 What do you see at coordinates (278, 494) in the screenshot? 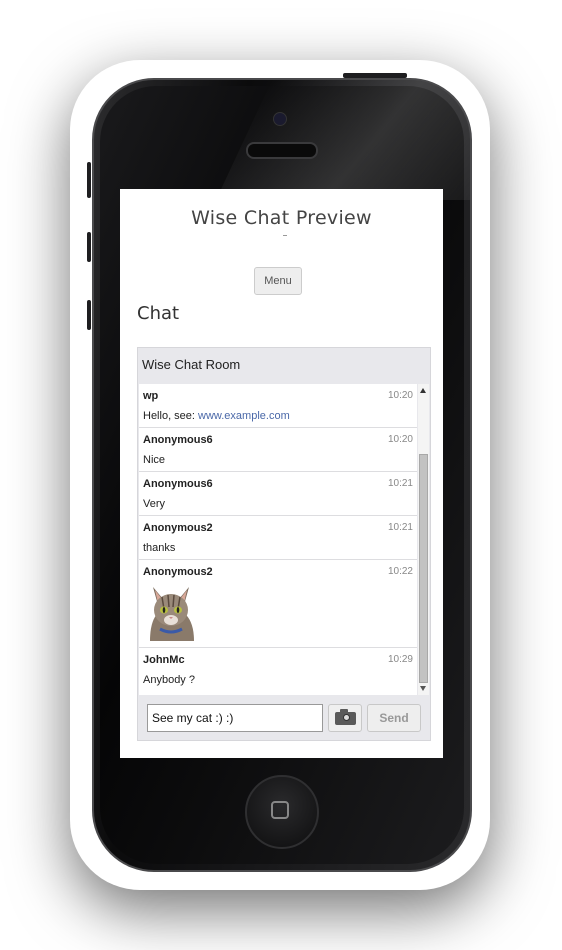
I see `message-item: Anonymous6 10:21 Very` at bounding box center [278, 494].